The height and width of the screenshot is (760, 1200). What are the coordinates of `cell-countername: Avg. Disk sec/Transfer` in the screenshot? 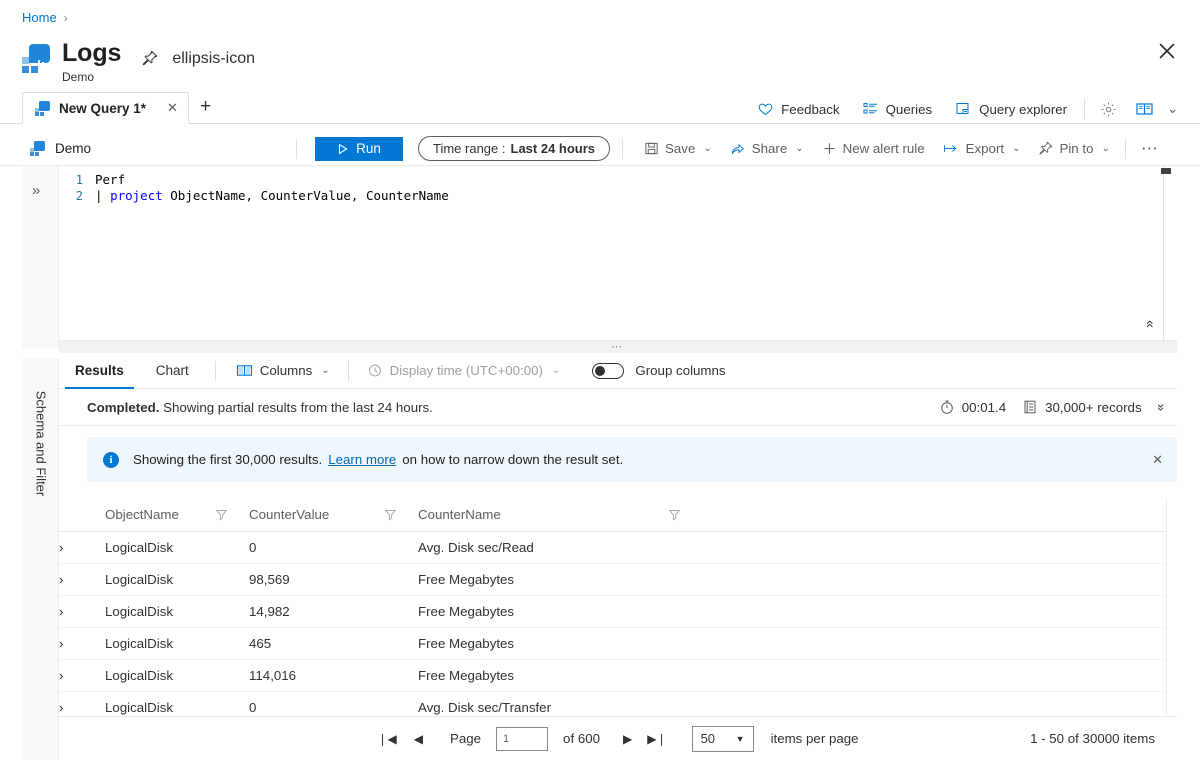 It's located at (792, 703).